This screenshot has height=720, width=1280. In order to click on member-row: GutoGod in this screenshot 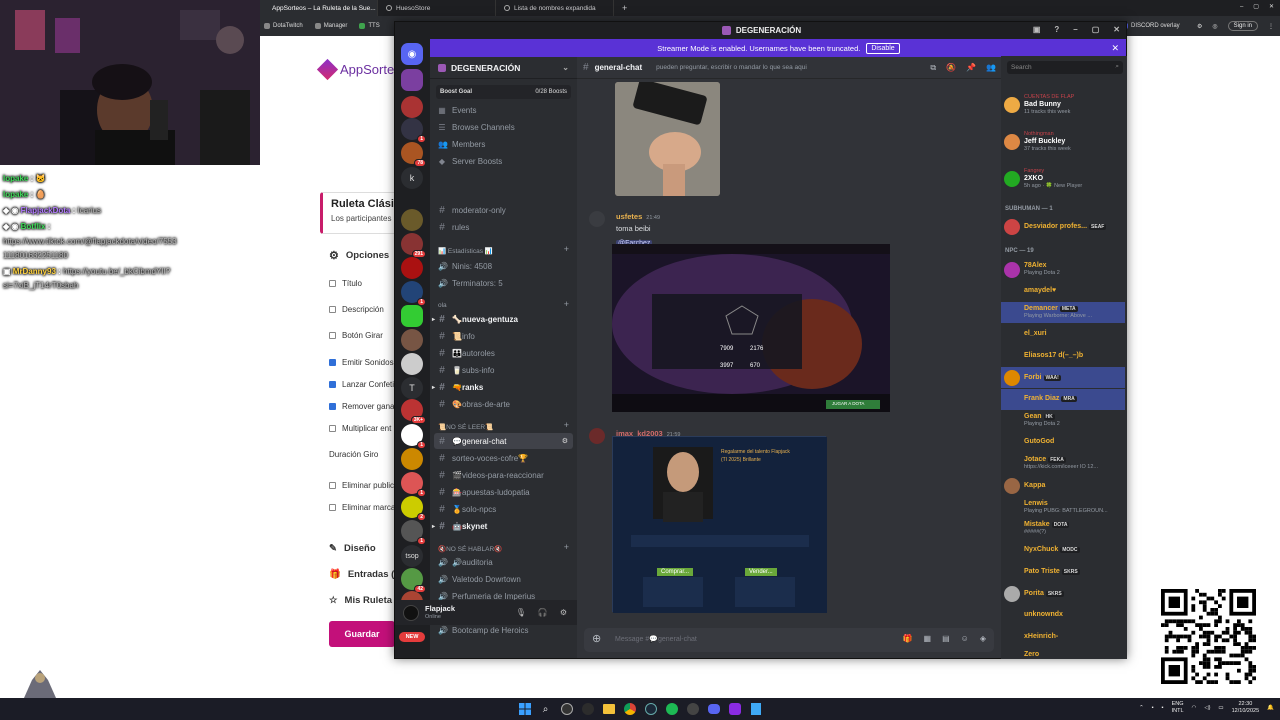, I will do `click(1063, 442)`.